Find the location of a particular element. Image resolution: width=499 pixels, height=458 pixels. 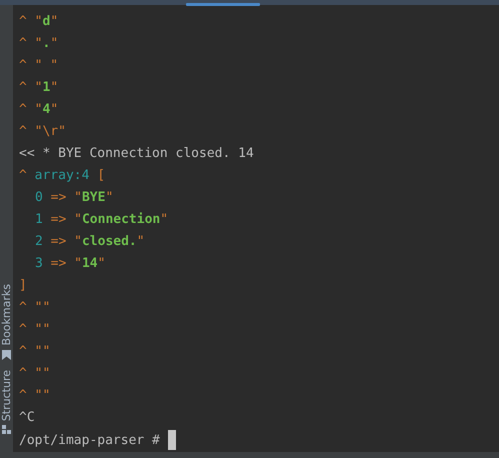

terminal-line: ^C is located at coordinates (27, 418).